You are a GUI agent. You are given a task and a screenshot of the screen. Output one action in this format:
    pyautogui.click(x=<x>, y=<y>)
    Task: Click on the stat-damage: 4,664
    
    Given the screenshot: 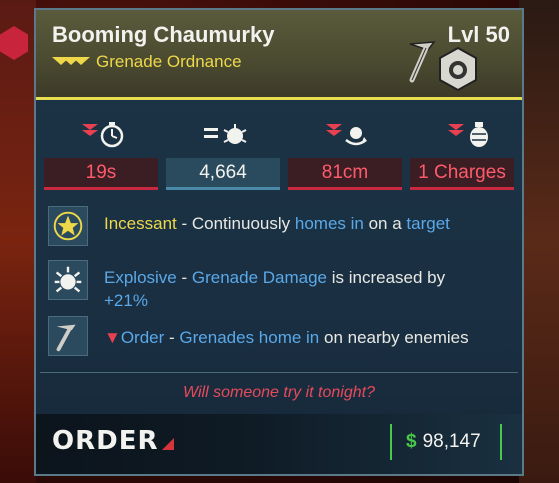 What is the action you would take?
    pyautogui.click(x=223, y=156)
    